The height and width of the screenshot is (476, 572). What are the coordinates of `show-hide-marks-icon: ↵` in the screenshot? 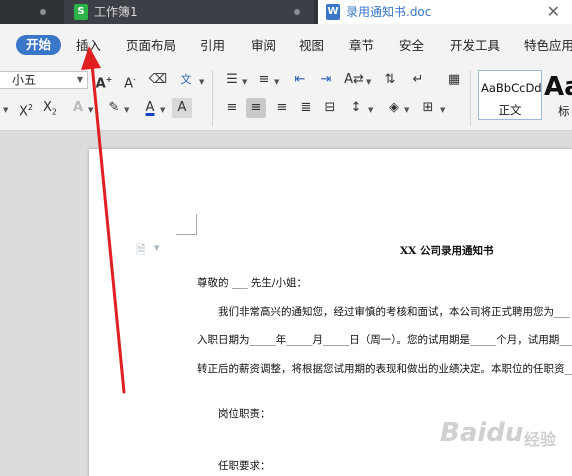 It's located at (418, 80).